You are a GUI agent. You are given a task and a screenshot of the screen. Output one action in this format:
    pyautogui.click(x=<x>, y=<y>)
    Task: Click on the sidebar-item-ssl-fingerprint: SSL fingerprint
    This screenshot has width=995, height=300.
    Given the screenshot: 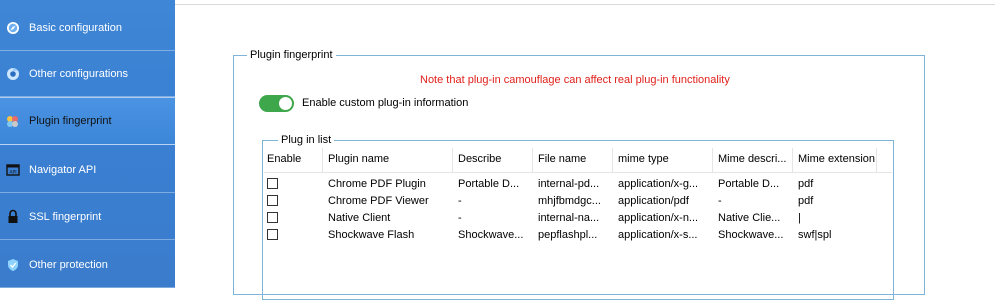 What is the action you would take?
    pyautogui.click(x=87, y=217)
    